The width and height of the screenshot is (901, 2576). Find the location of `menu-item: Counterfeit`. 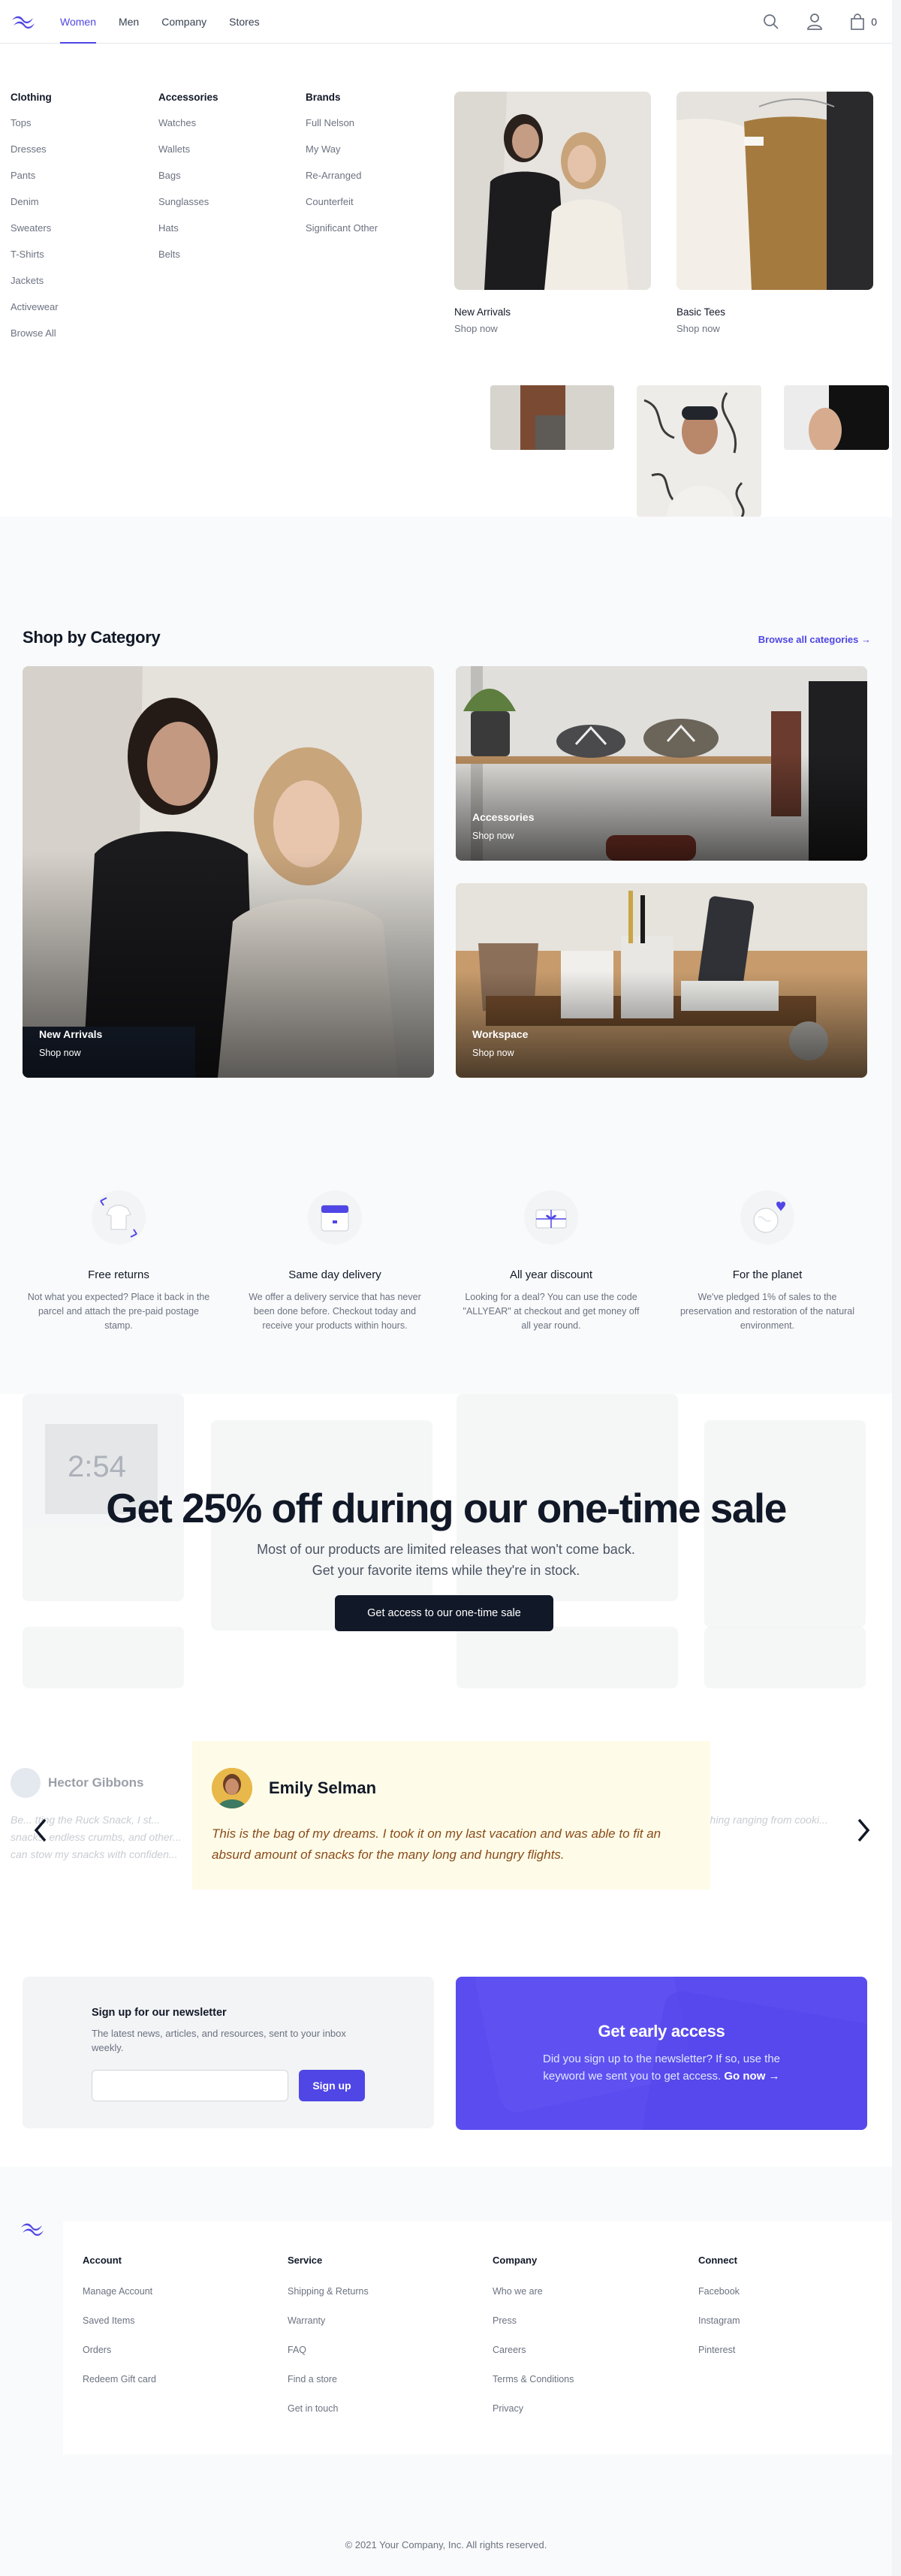

menu-item: Counterfeit is located at coordinates (370, 202).